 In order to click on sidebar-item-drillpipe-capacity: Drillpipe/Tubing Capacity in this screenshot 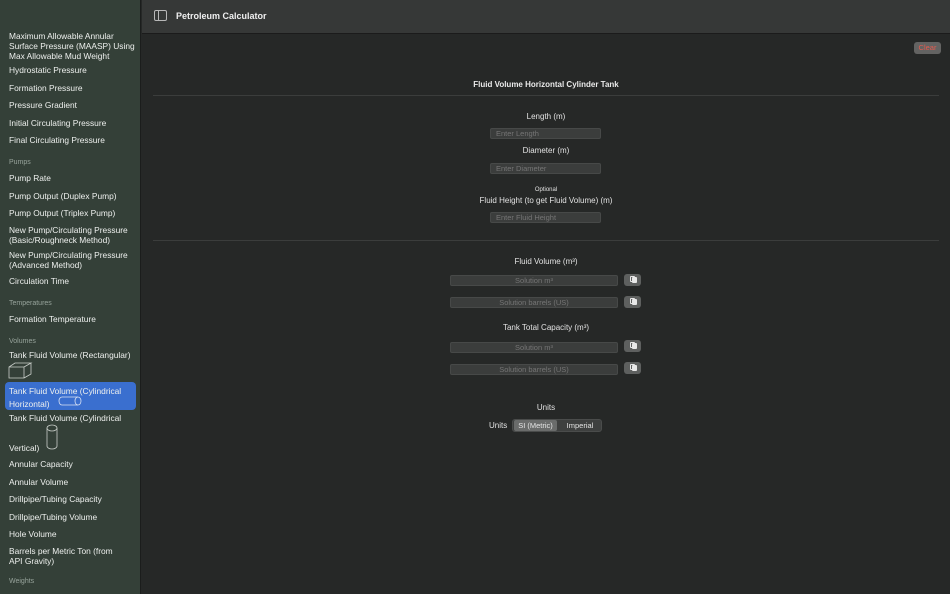, I will do `click(72, 499)`.